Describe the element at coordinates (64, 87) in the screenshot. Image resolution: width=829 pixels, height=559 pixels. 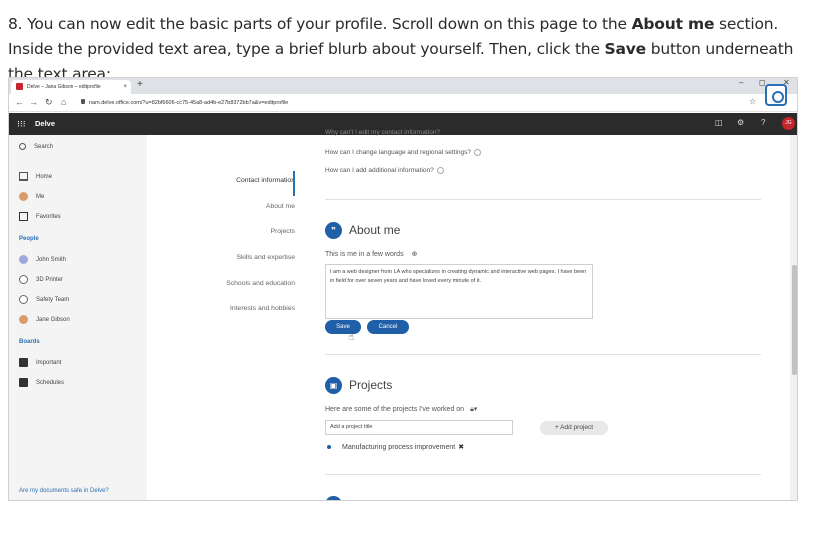
I see `tab-title: Delve – Jana Gibson – editprofile` at that location.